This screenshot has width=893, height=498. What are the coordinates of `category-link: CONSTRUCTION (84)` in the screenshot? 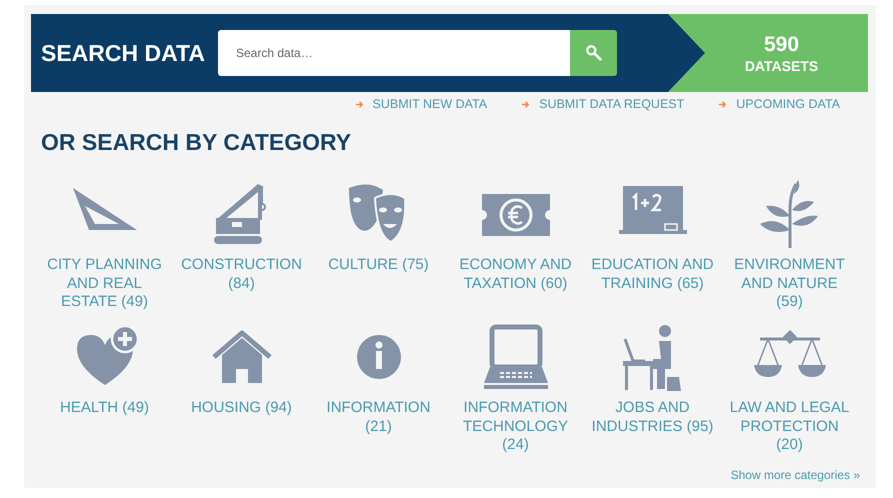 It's located at (241, 247).